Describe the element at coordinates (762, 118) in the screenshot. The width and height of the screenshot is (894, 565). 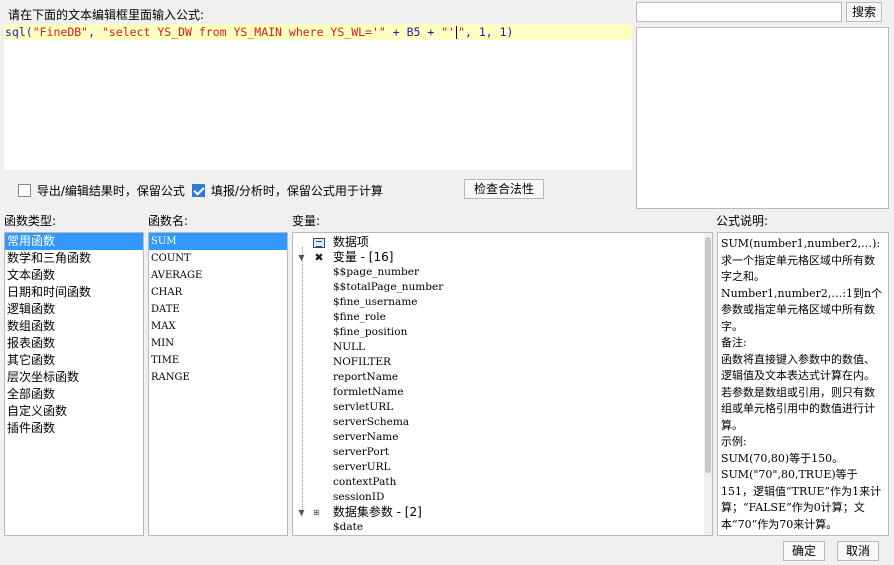
I see `search-results-panel` at that location.